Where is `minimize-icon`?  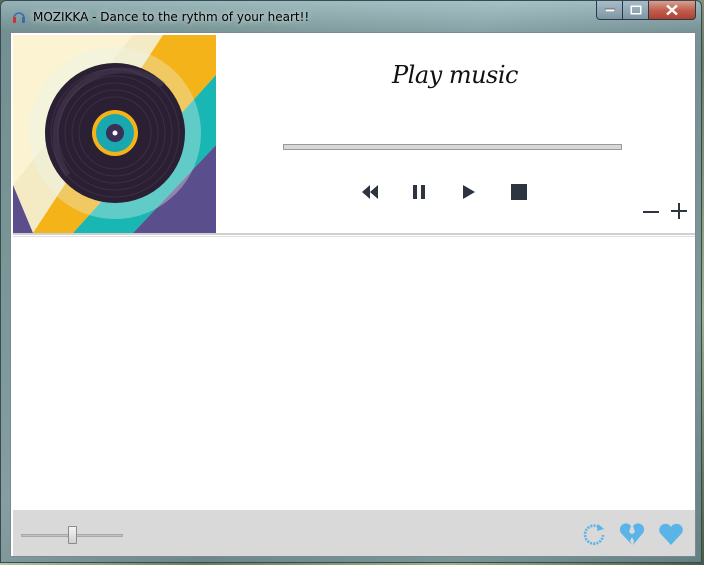 minimize-icon is located at coordinates (609, 10).